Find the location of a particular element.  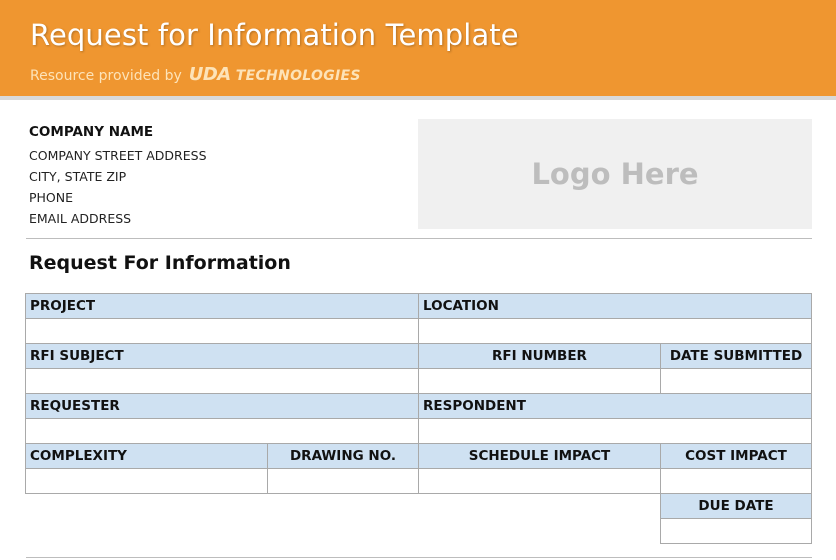

project-field is located at coordinates (222, 331).